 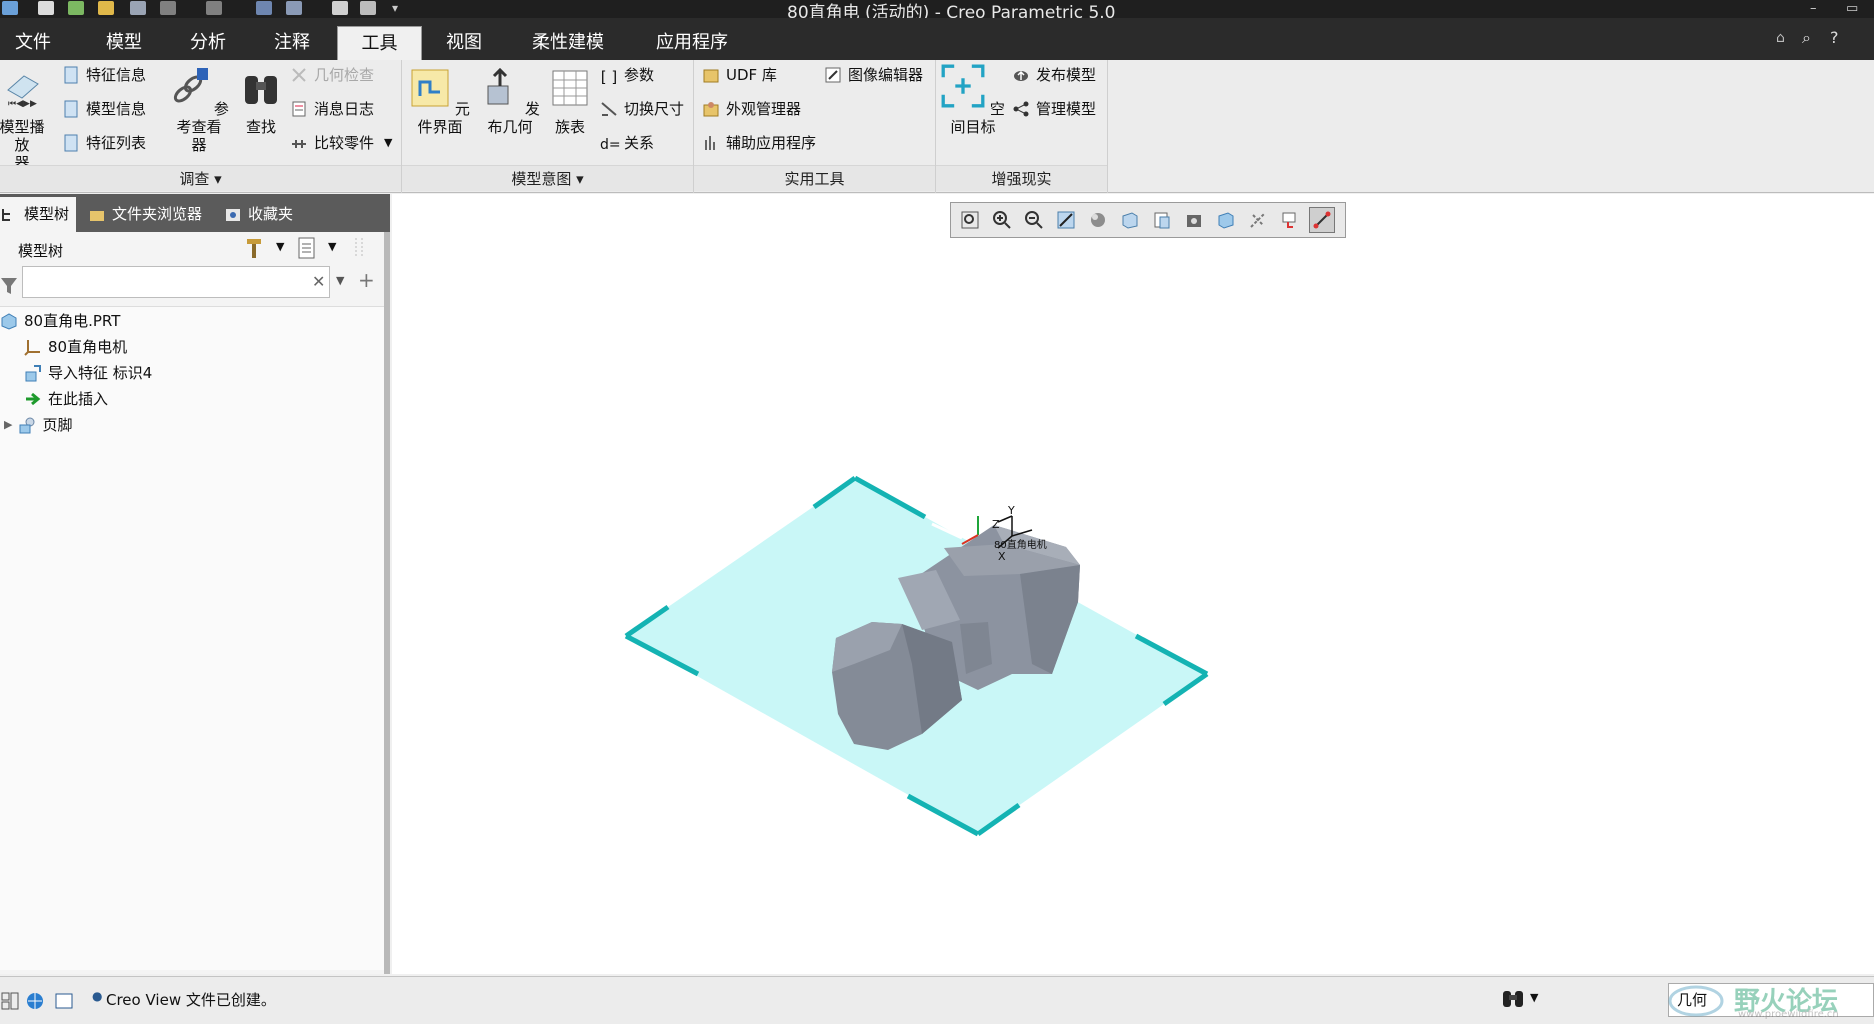 I want to click on regenerate-icon, so click(x=264, y=8).